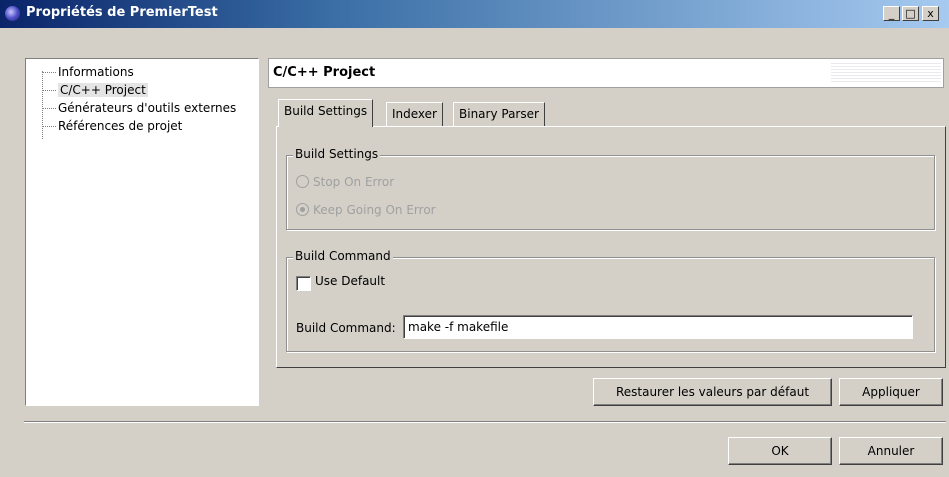 Image resolution: width=949 pixels, height=477 pixels. I want to click on radio-keep-going-on-error: Keep Going On Error, so click(366, 210).